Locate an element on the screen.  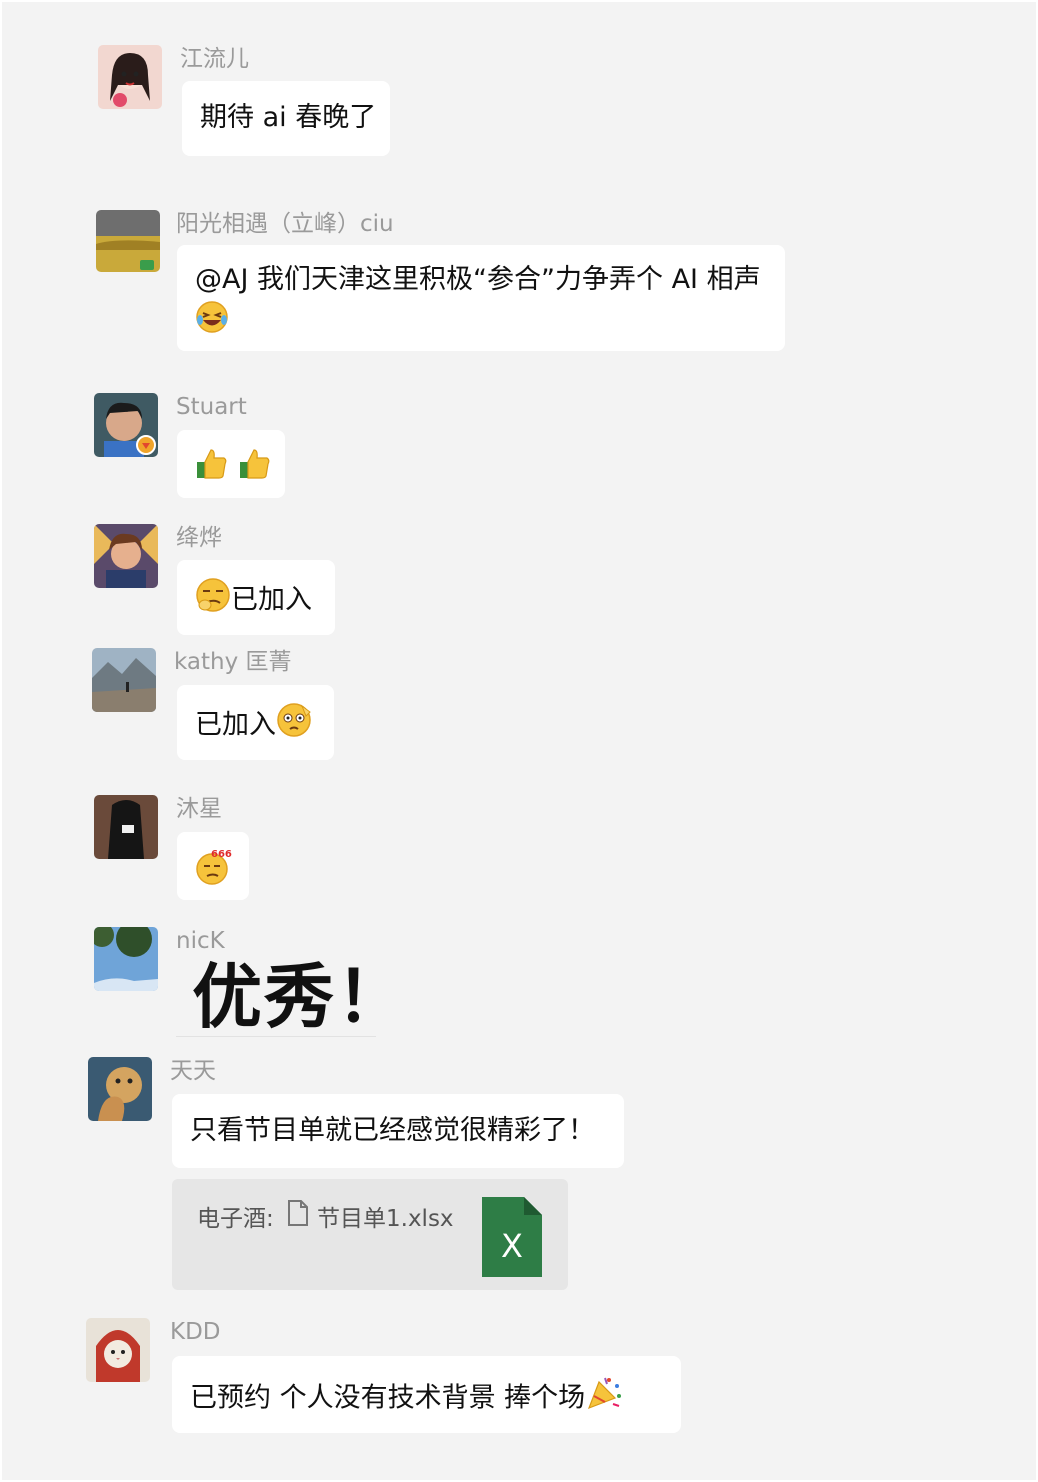
excel-icon-letter: X is located at coordinates (512, 1246).